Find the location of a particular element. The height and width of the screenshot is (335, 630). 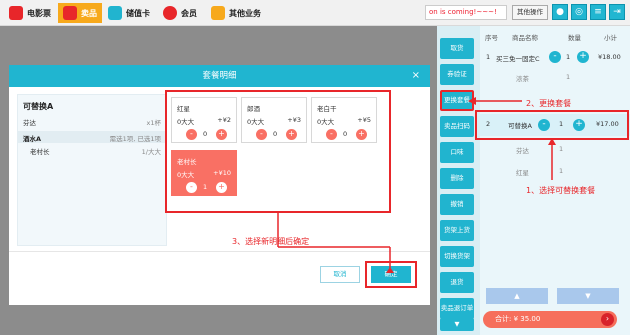

annotation-step3: 3、选择新明细后确定 is located at coordinates (271, 241).